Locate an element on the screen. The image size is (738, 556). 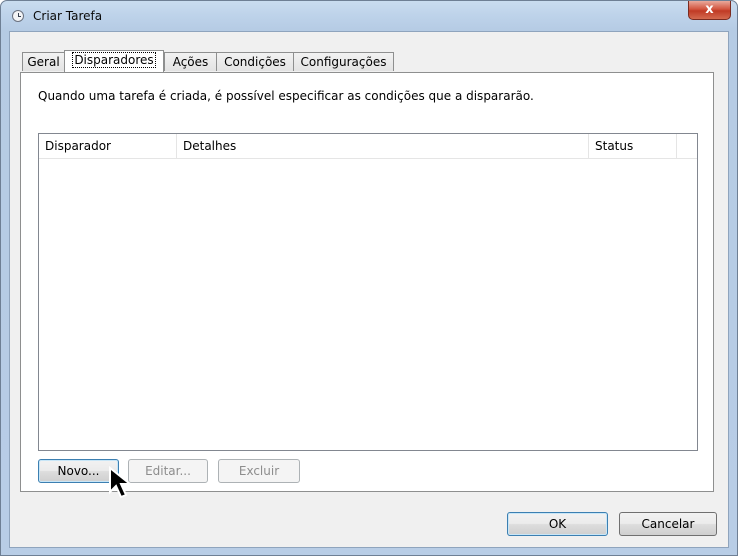
tab-geral: Geral is located at coordinates (43, 61).